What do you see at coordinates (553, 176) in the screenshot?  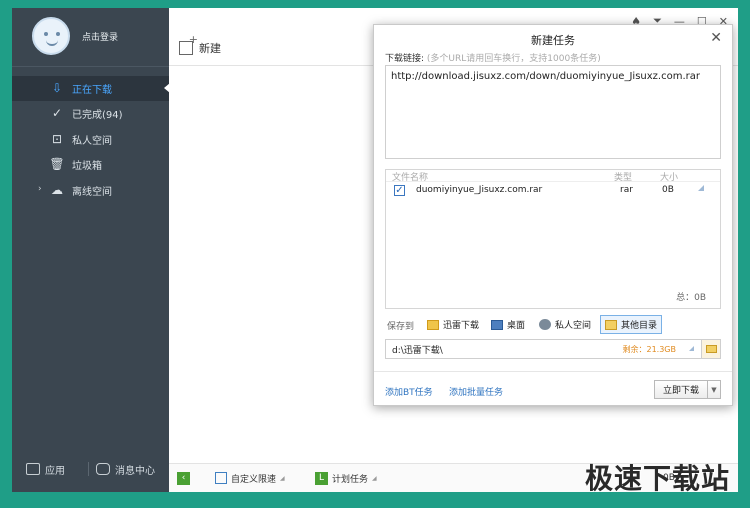 I see `table-header: 文件名称 类型 大小` at bounding box center [553, 176].